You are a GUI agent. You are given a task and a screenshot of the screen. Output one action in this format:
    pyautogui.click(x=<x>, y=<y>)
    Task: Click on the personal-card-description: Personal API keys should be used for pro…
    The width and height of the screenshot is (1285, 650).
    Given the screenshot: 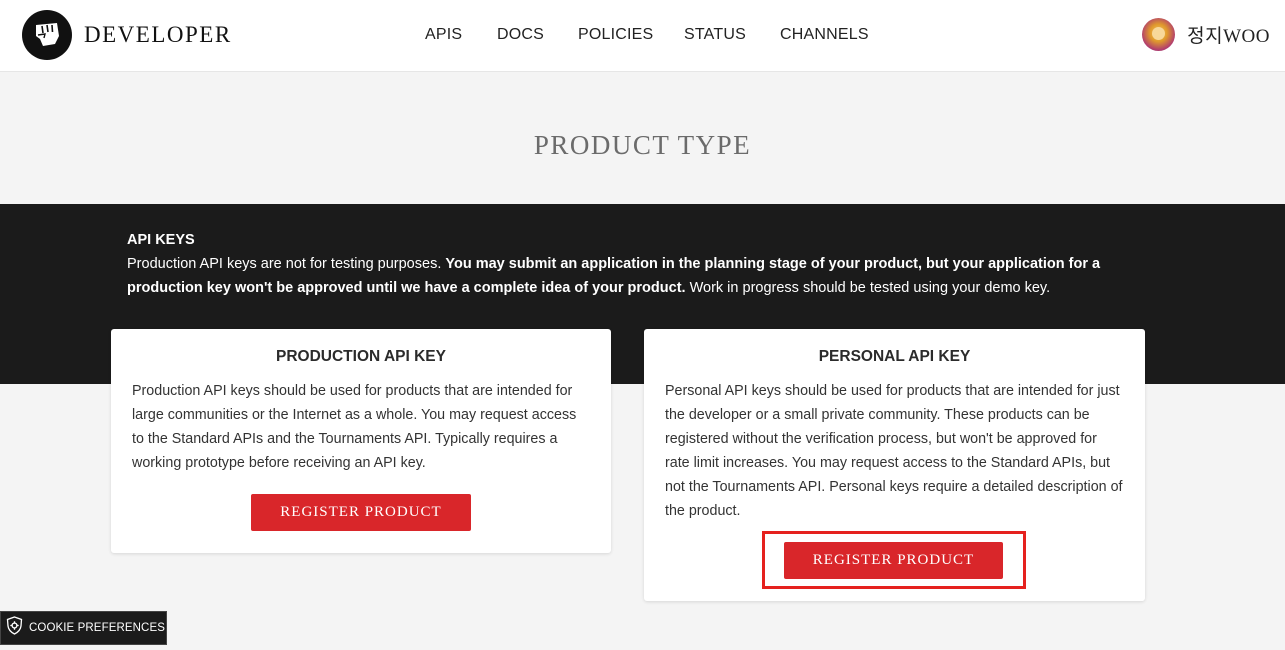 What is the action you would take?
    pyautogui.click(x=894, y=451)
    